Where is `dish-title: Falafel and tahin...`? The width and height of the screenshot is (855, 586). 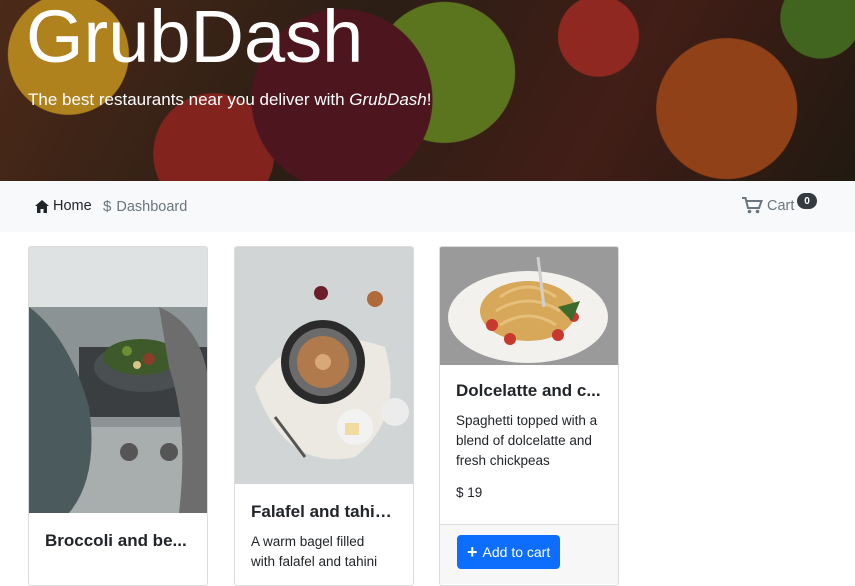 dish-title: Falafel and tahin... is located at coordinates (324, 512).